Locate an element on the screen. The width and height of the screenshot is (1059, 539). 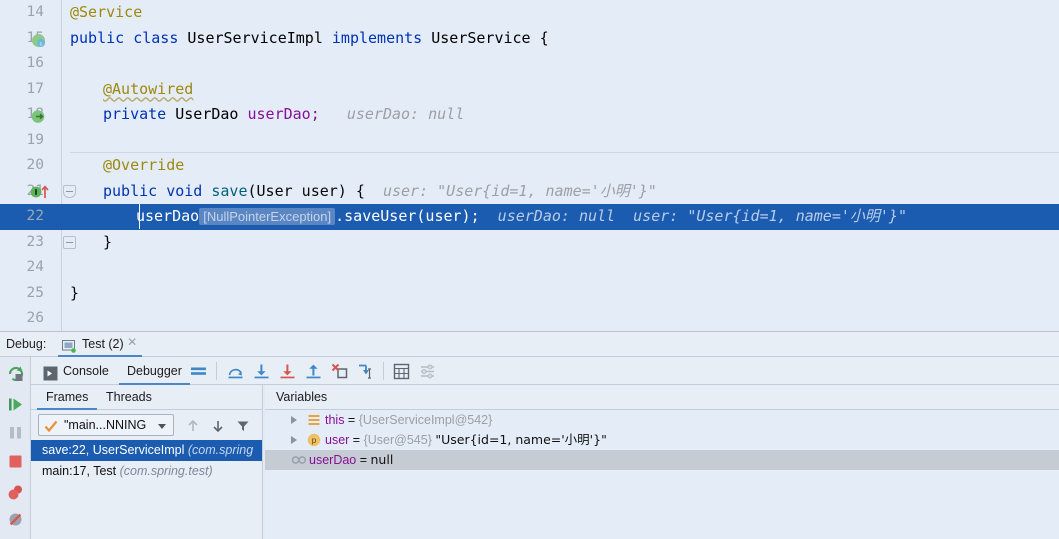
tab-threads-label: Threads is located at coordinates (129, 397).